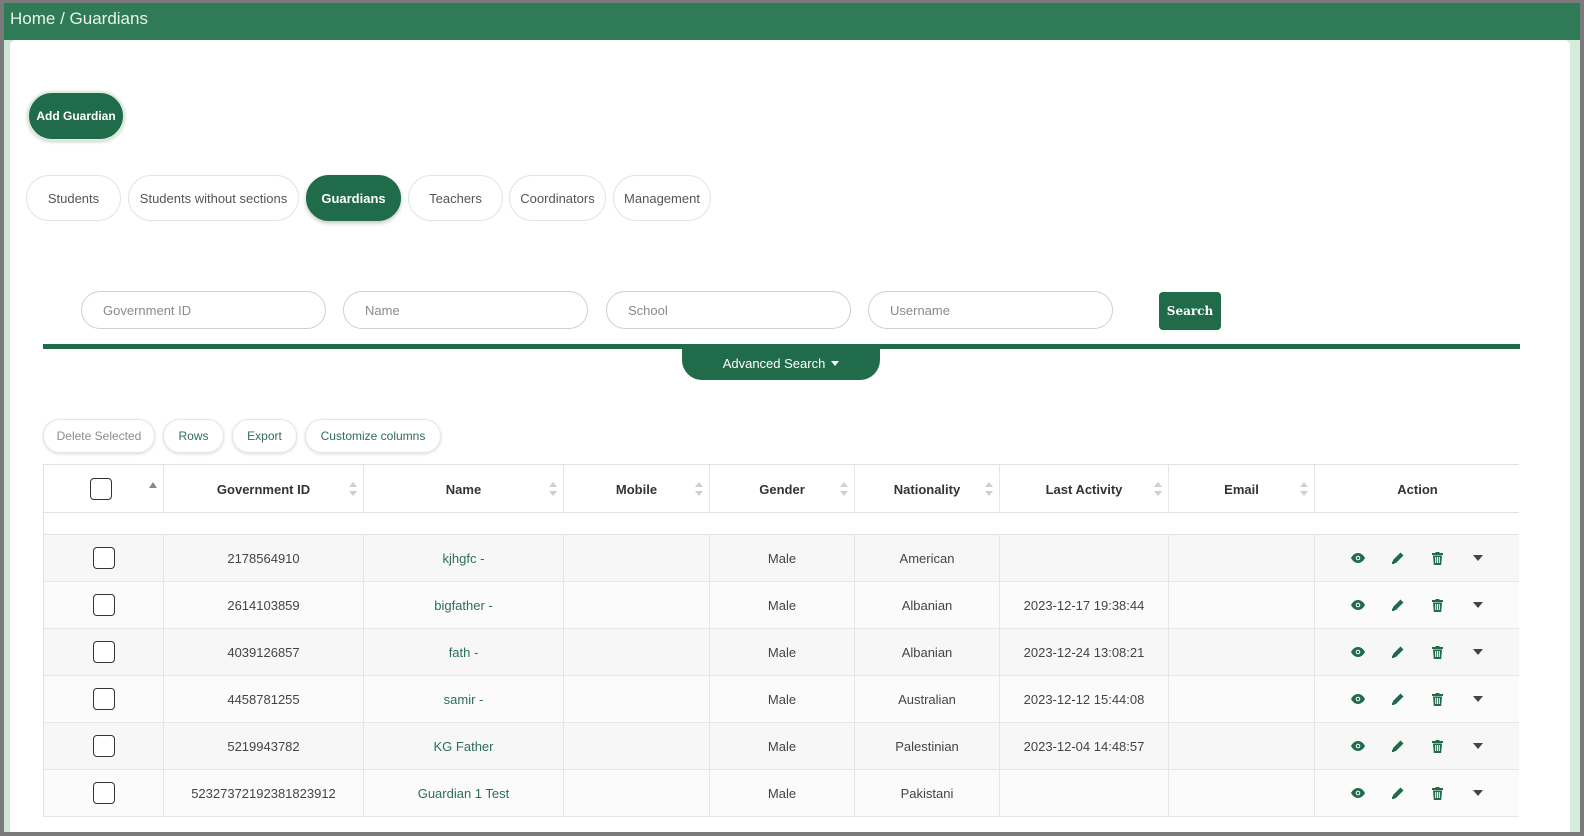 This screenshot has height=836, width=1584. I want to click on header-gender: Gender, so click(782, 489).